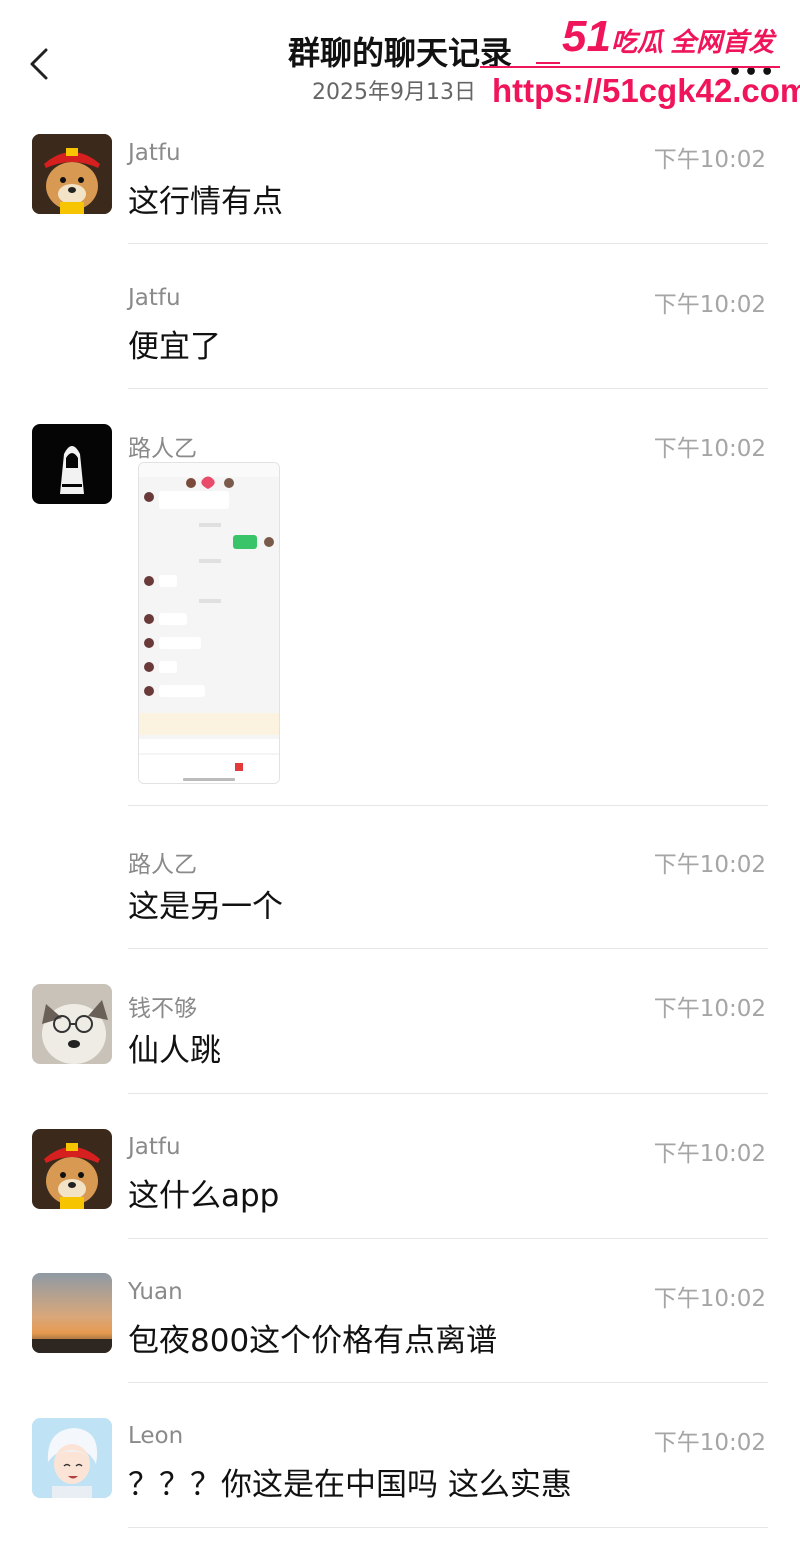  What do you see at coordinates (668, 36) in the screenshot?
I see `watermark-logo: 51吃瓜 全网首发` at bounding box center [668, 36].